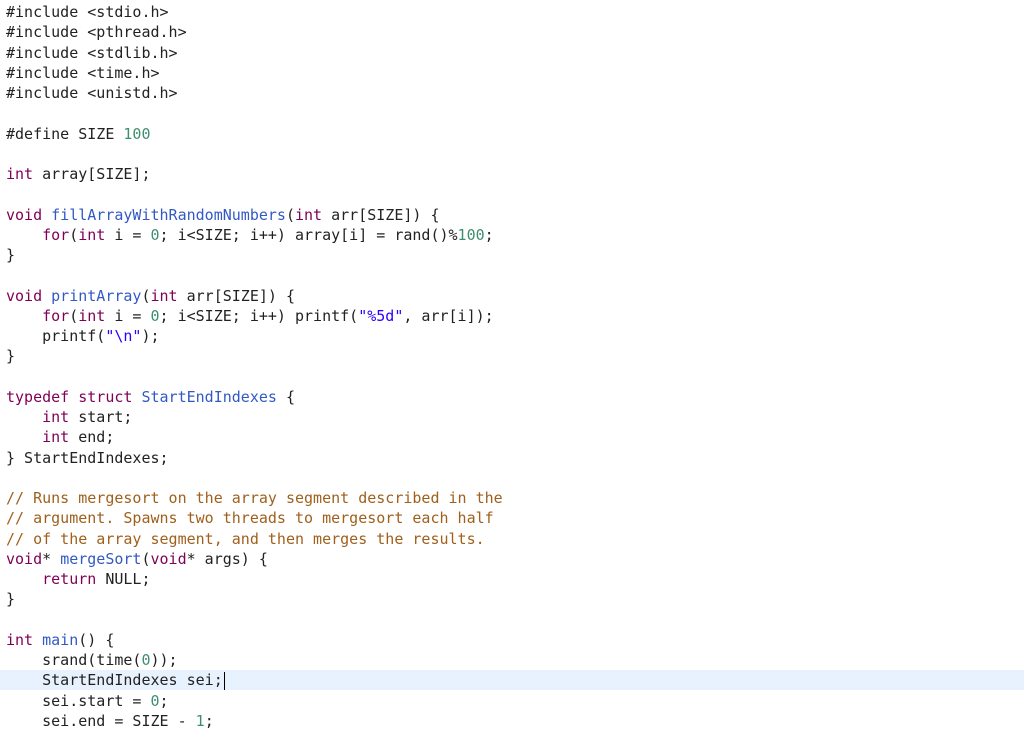 The image size is (1024, 742). Describe the element at coordinates (512, 32) in the screenshot. I see `code-line: #include <pthread.h>` at that location.